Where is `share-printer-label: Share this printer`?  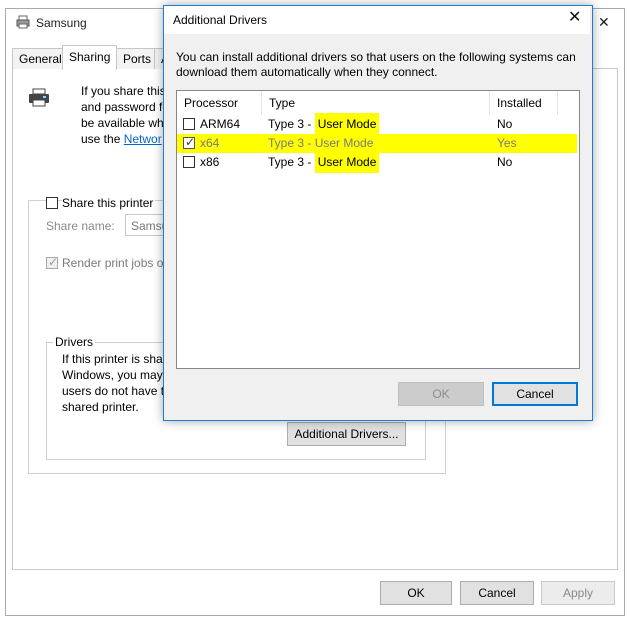
share-printer-label: Share this printer is located at coordinates (109, 203).